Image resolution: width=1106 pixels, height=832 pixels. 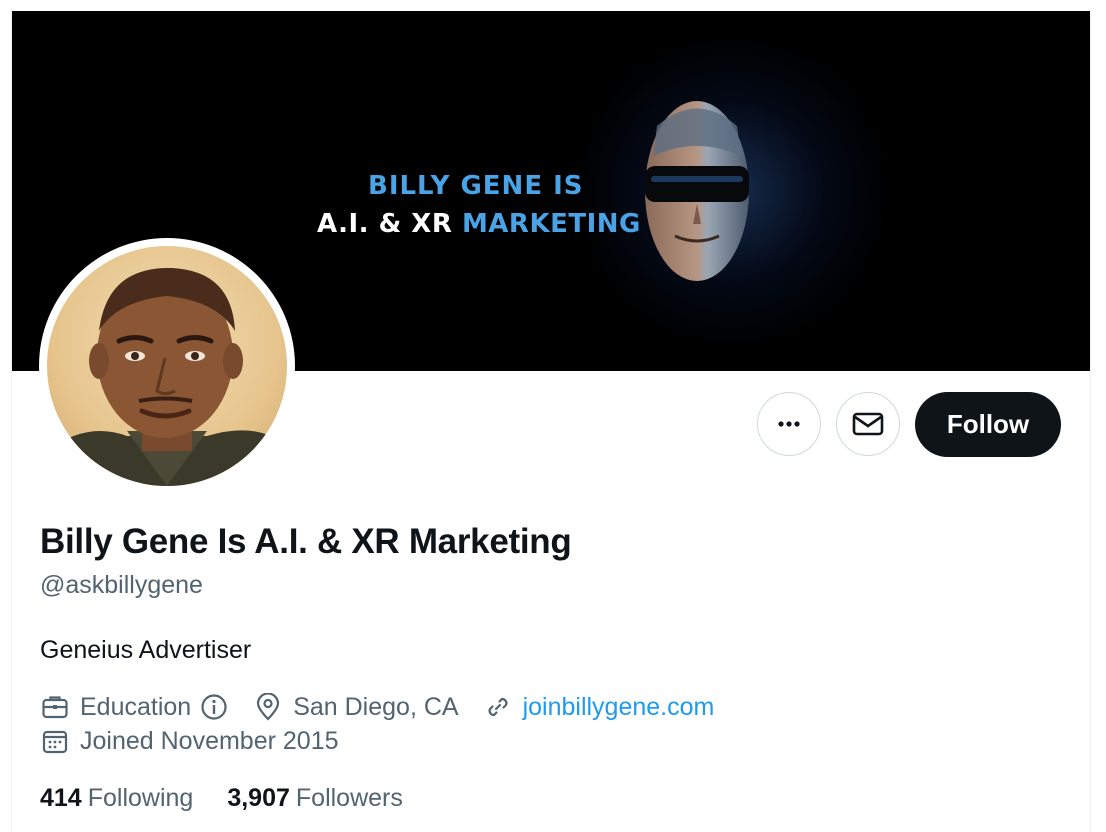 I want to click on followers-stat: 3,907 Followers, so click(x=315, y=798).